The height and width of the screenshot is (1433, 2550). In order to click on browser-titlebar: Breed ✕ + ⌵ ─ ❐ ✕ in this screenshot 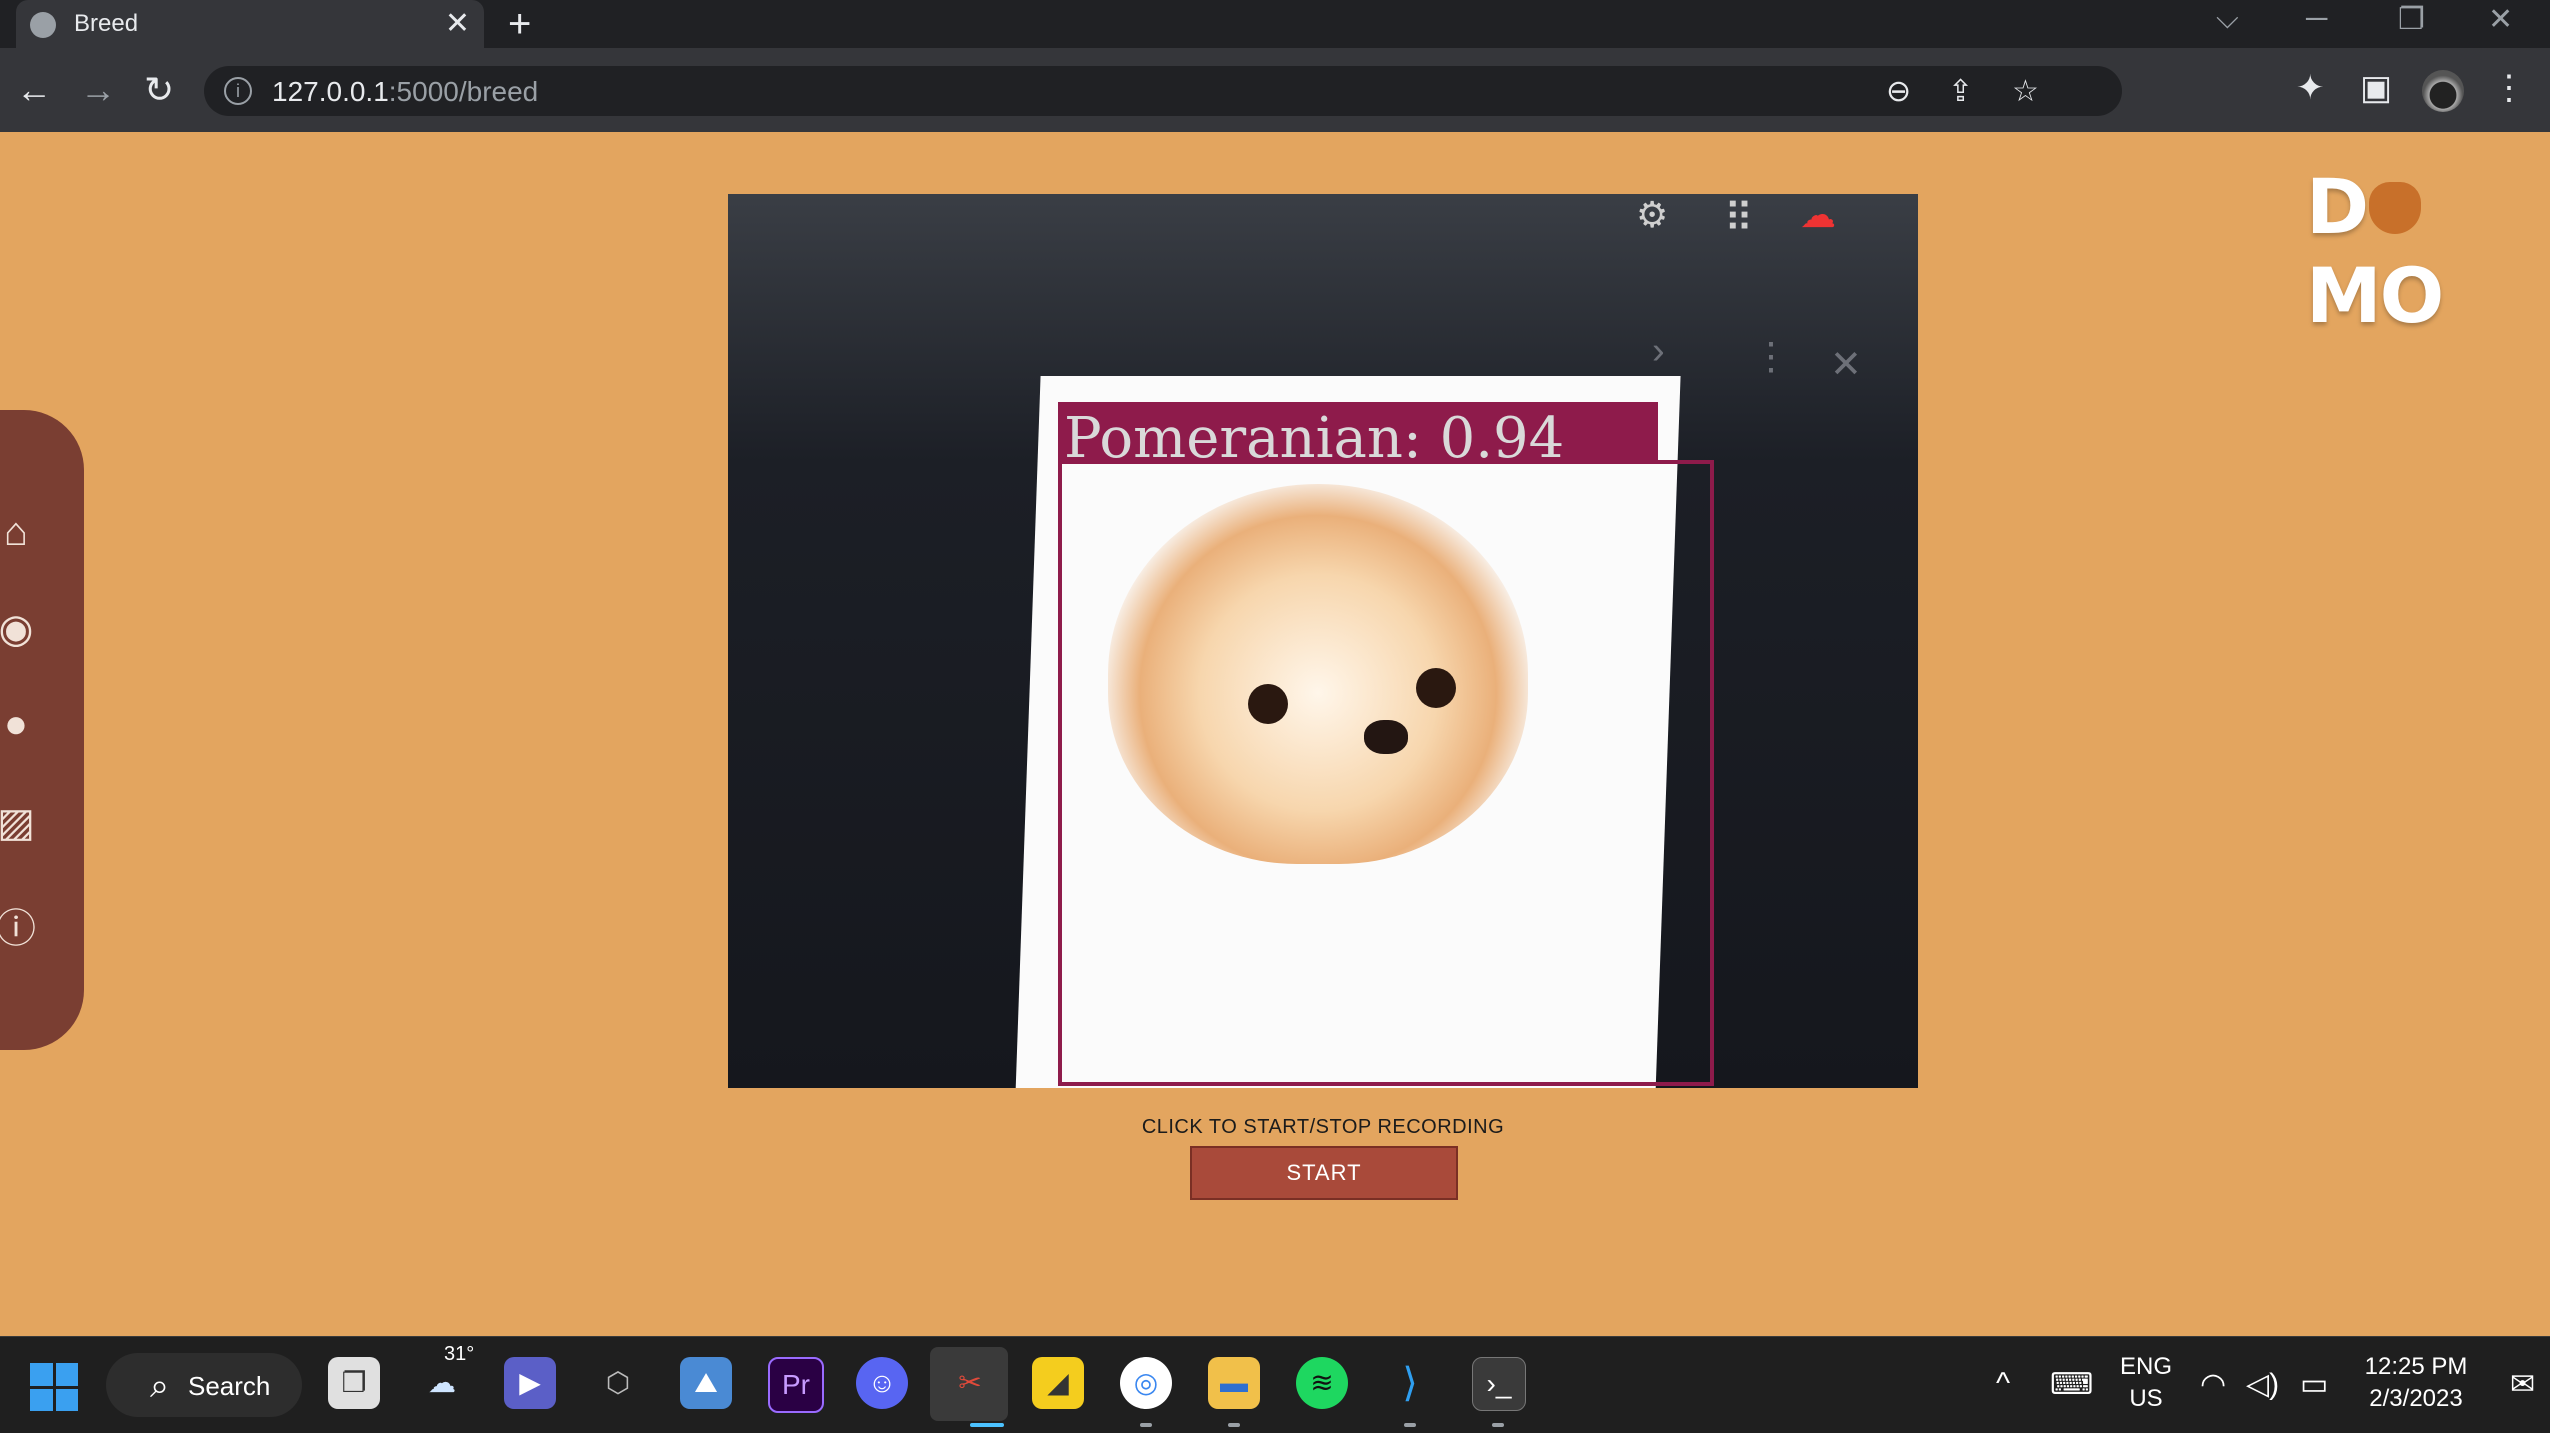, I will do `click(1275, 24)`.